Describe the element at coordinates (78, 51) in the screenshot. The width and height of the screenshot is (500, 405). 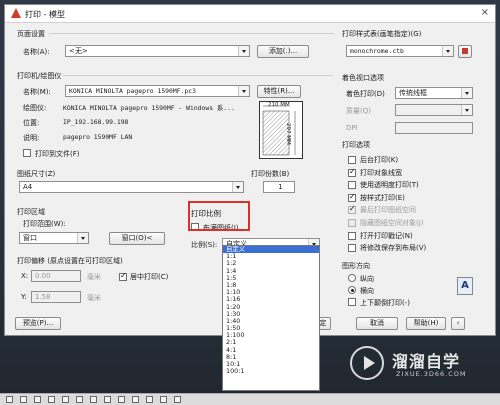
I see `page-setup-name-value: <无>` at that location.